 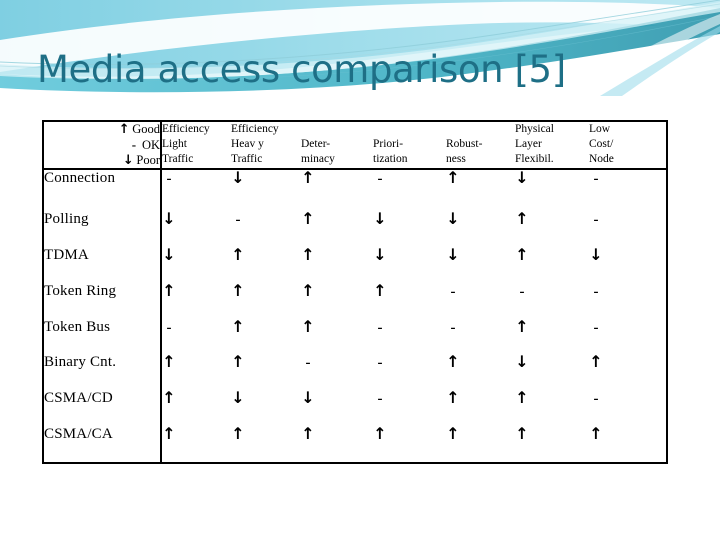 I want to click on cell-low_cost: ↓, so click(x=627, y=264).